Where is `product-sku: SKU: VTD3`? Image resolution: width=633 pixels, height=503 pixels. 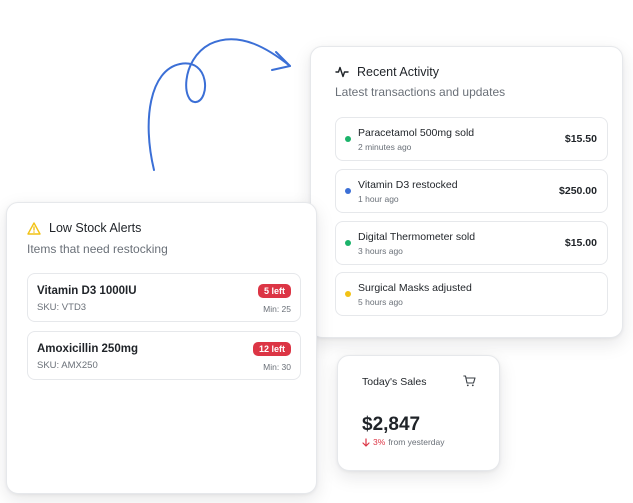
product-sku: SKU: VTD3 is located at coordinates (62, 307).